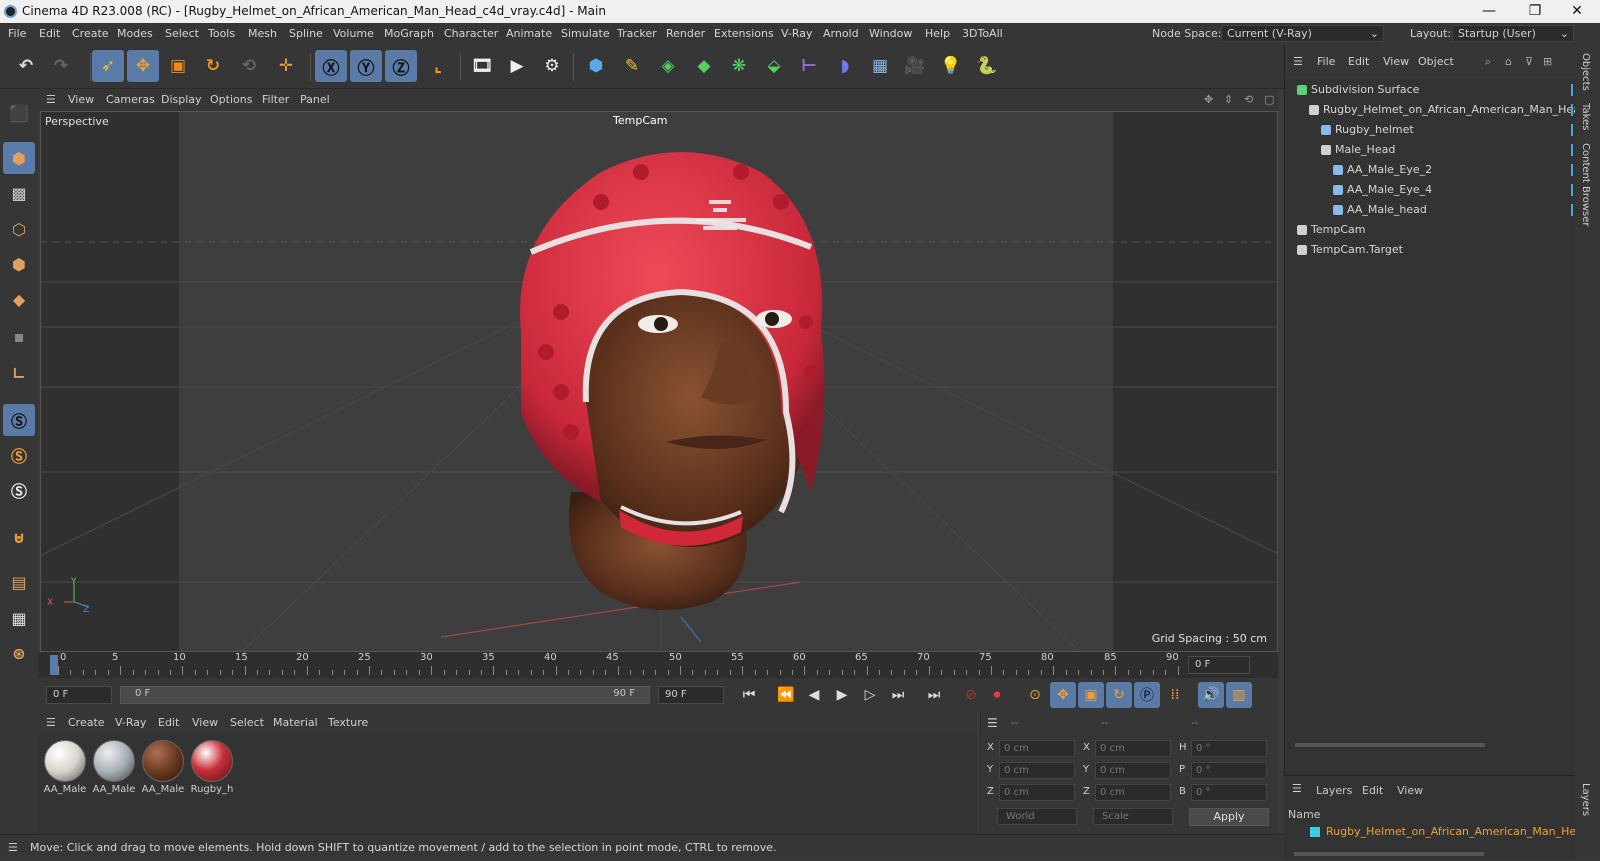  What do you see at coordinates (1508, 62) in the screenshot?
I see `home-icon: ⌂` at bounding box center [1508, 62].